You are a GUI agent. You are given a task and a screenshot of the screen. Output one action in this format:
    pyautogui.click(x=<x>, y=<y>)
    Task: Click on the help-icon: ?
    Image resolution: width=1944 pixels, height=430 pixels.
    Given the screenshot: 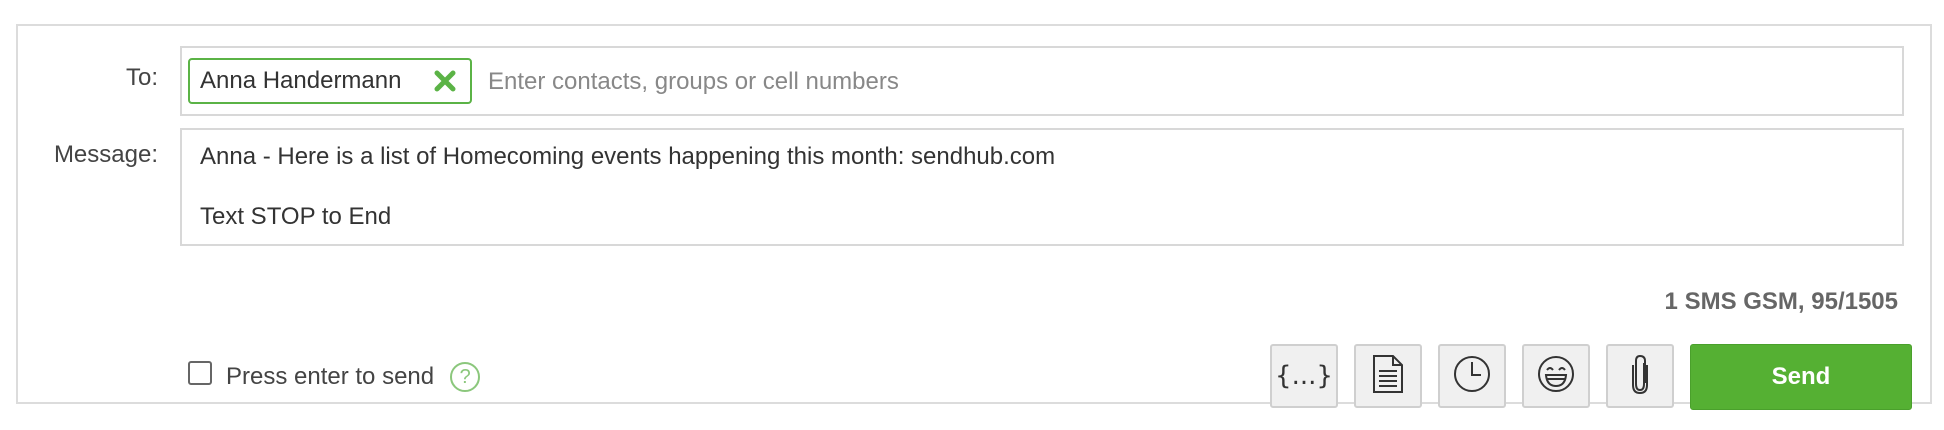 What is the action you would take?
    pyautogui.click(x=465, y=377)
    